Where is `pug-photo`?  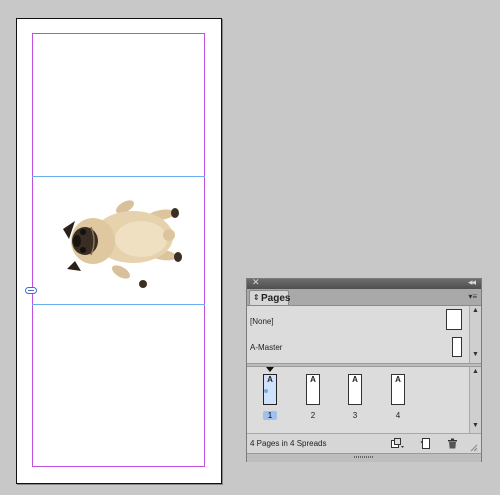
pug-photo is located at coordinates (122, 244).